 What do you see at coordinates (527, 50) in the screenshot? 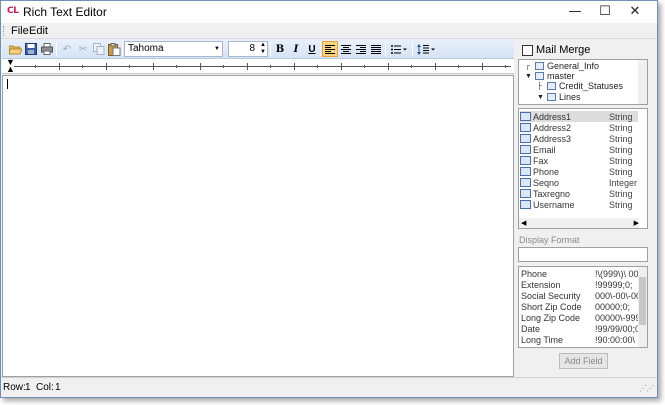
I see `checkbox-box` at bounding box center [527, 50].